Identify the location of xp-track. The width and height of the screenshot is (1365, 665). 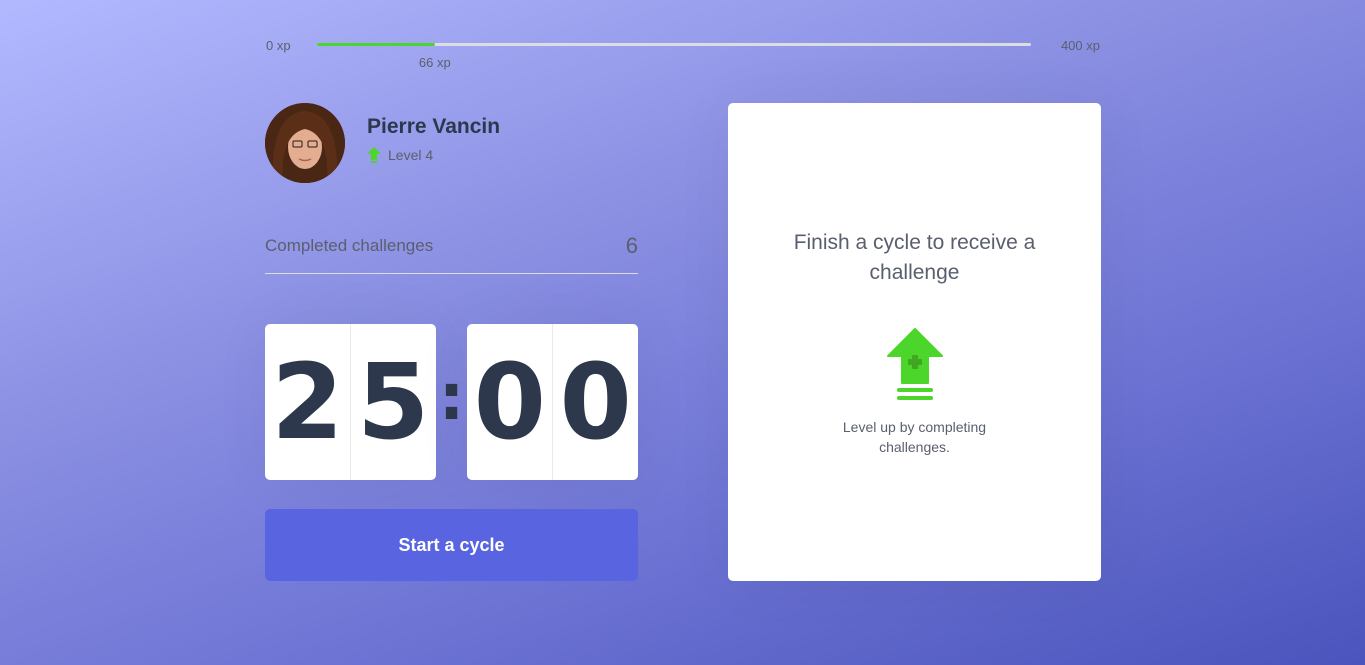
(674, 44).